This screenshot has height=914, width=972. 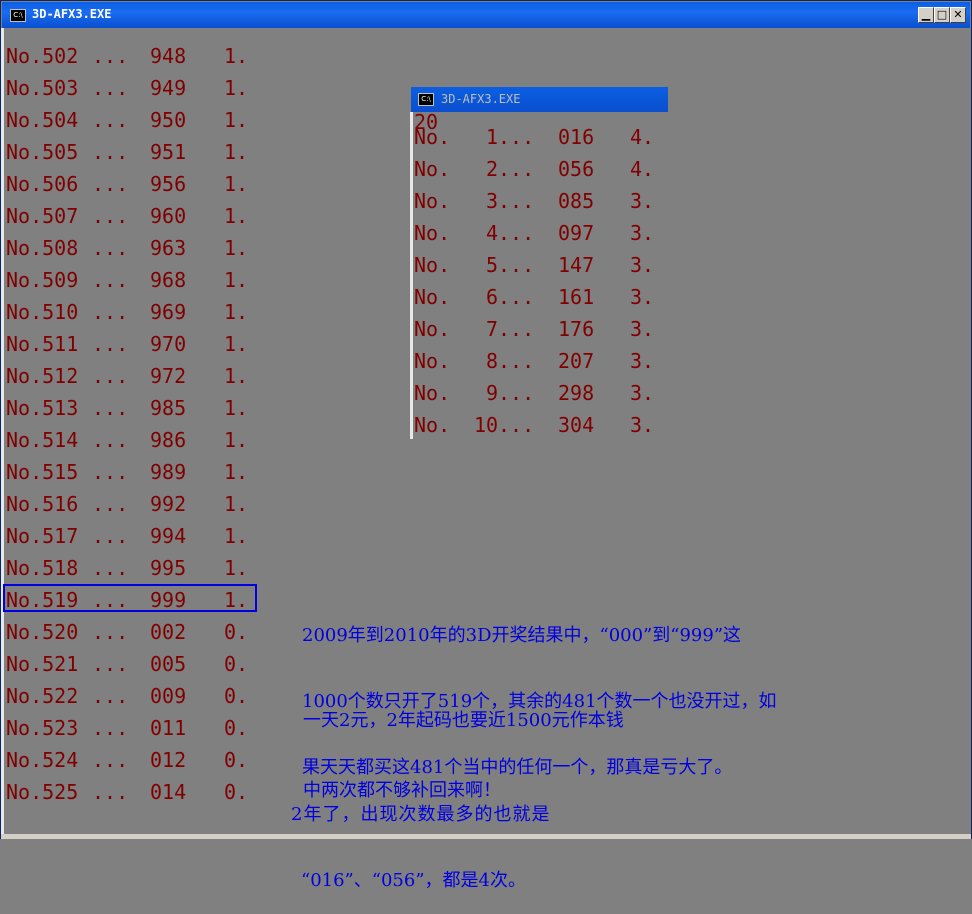 What do you see at coordinates (642, 169) in the screenshot?
I see `ranking-count: 4.` at bounding box center [642, 169].